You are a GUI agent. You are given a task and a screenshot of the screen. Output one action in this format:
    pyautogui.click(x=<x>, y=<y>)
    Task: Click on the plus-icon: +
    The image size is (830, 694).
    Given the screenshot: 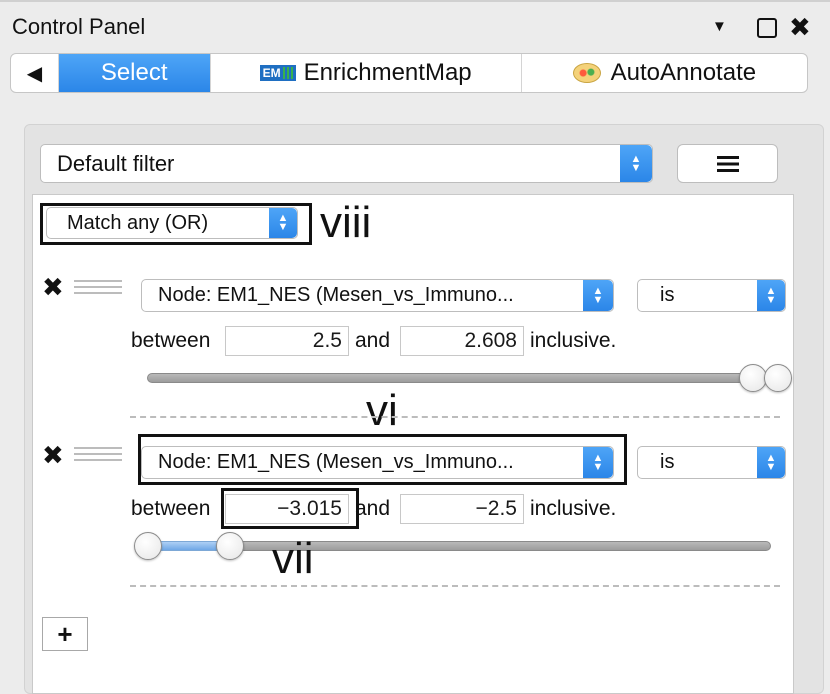 What is the action you would take?
    pyautogui.click(x=65, y=633)
    